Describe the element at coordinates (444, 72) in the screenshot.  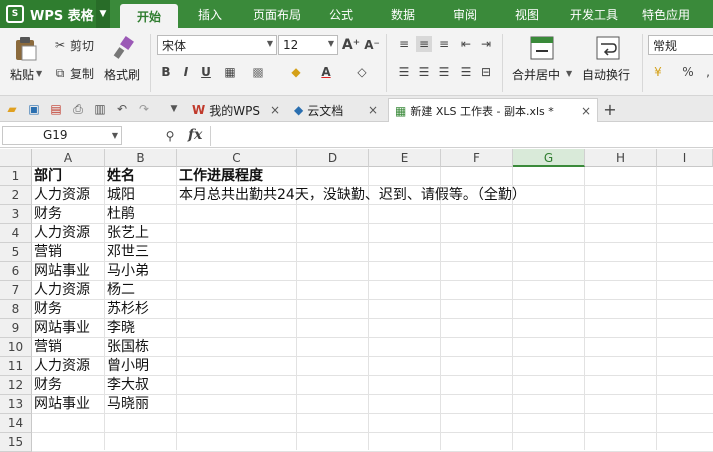
I see `align-right-icon: ☰` at that location.